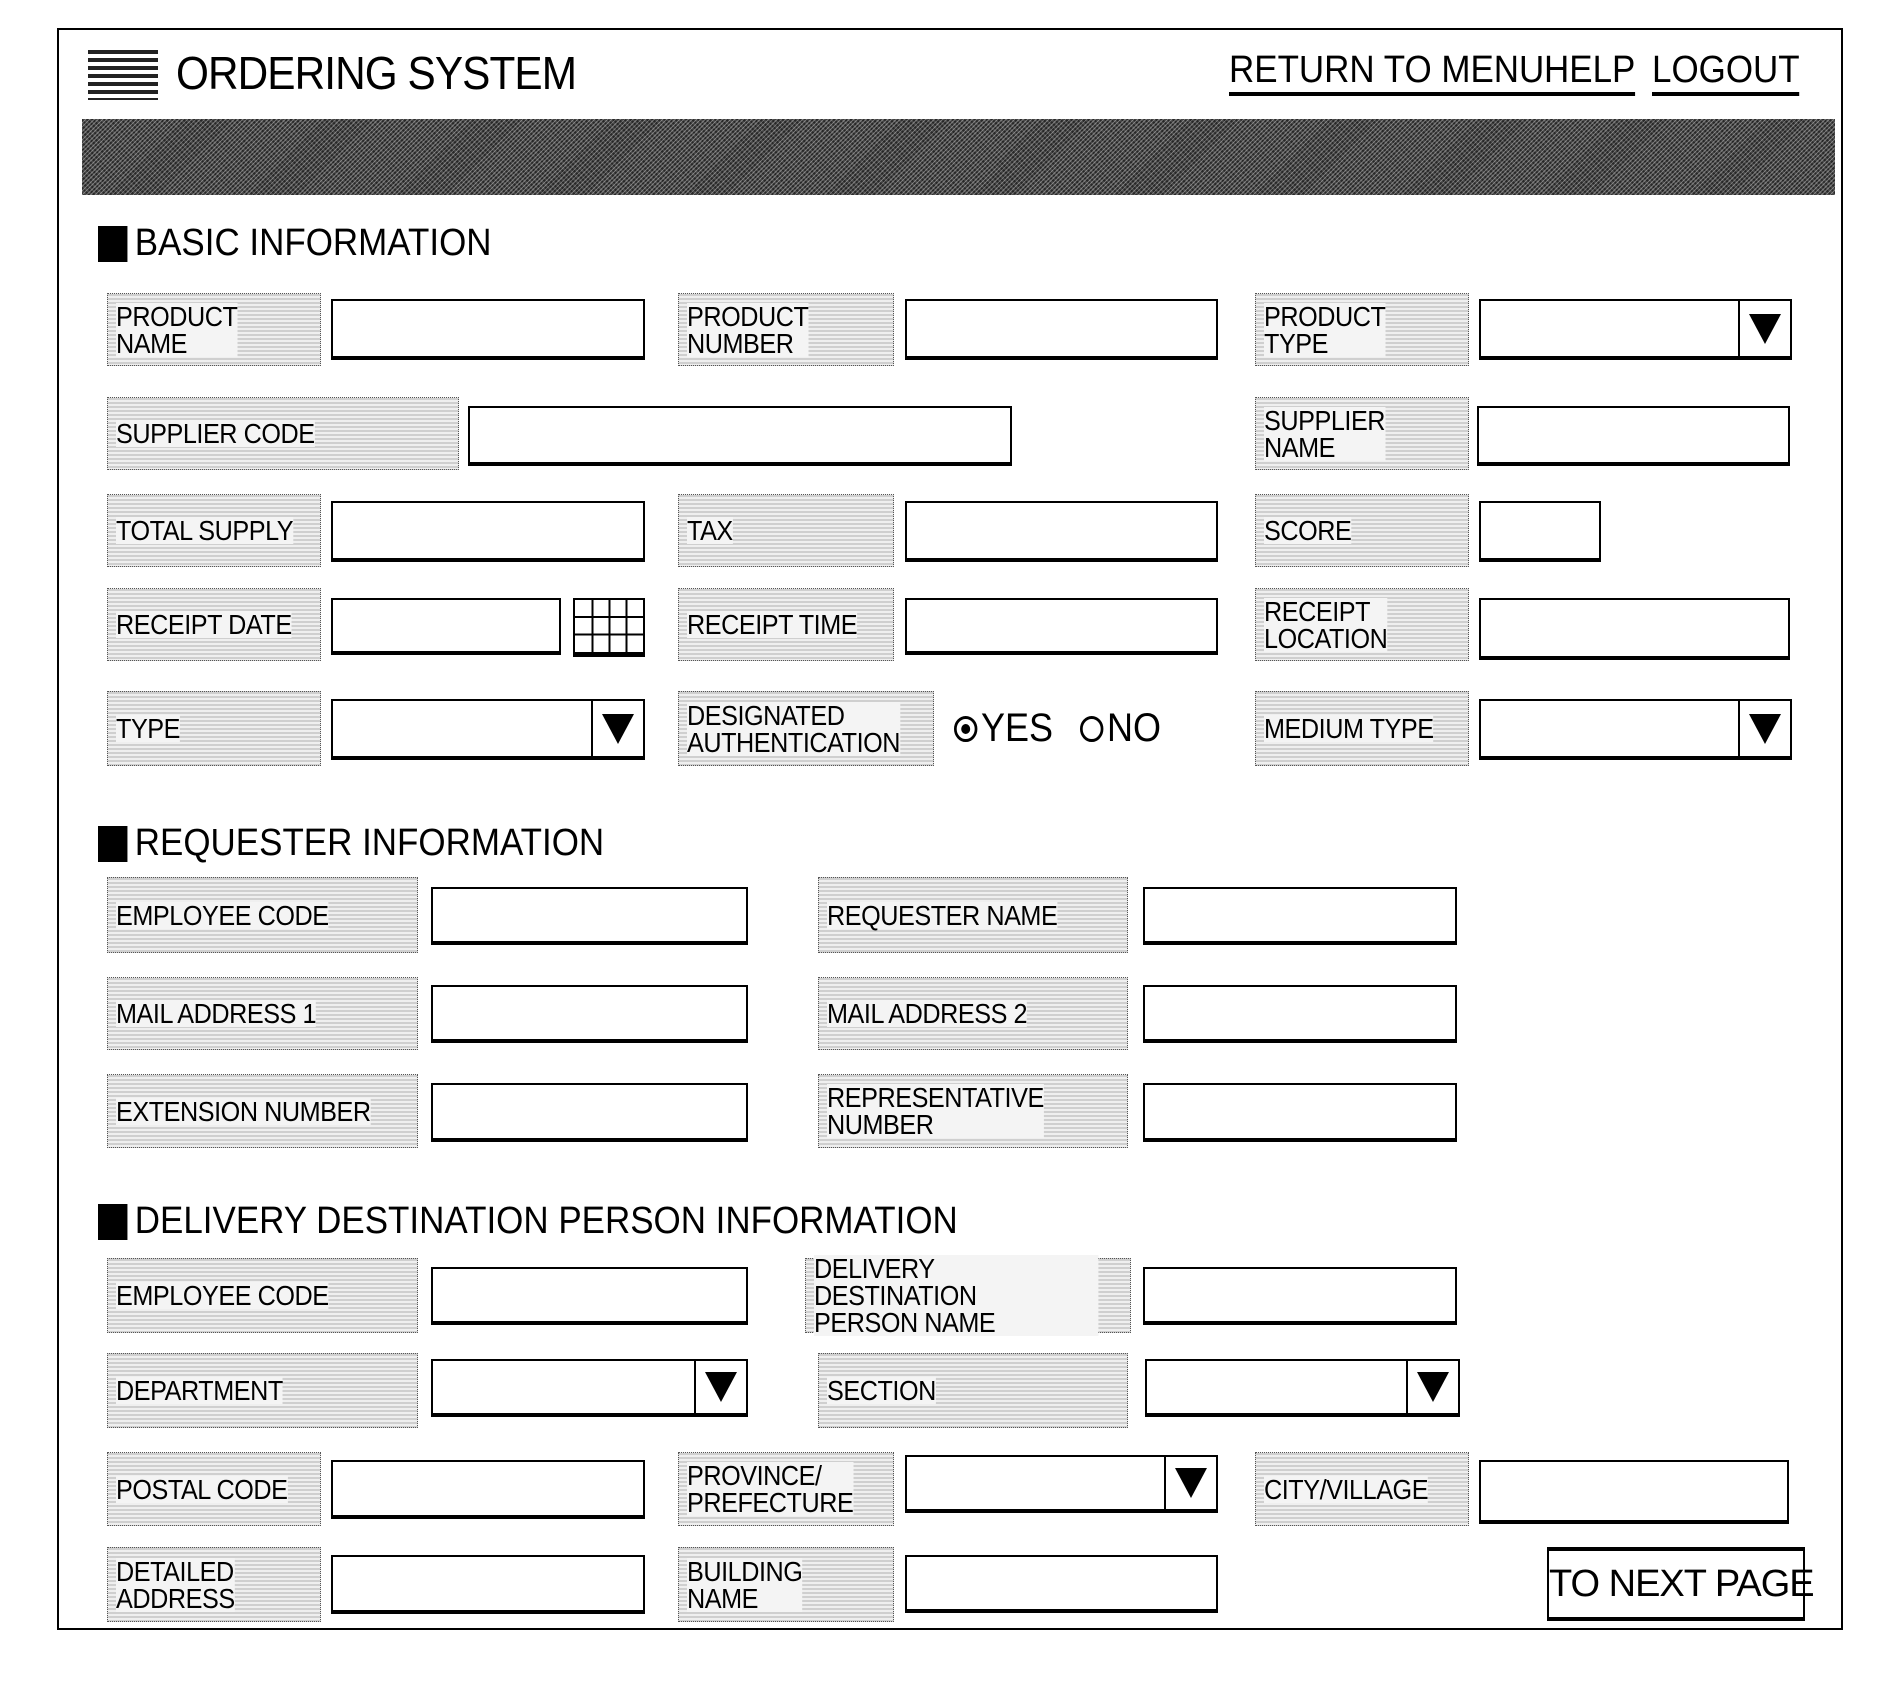  Describe the element at coordinates (1362, 624) in the screenshot. I see `receipt-location-label: RECEIPT LOCATION` at that location.